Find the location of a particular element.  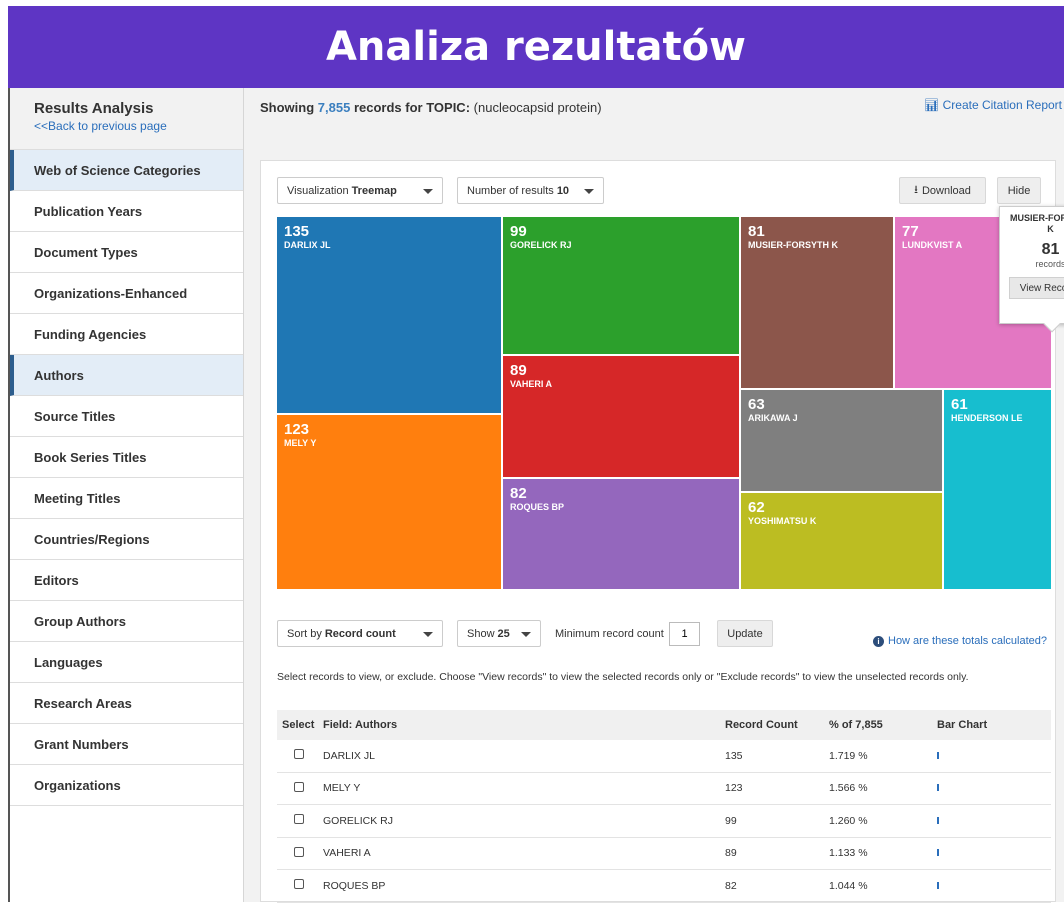

tooltip-records-label: records is located at coordinates (1032, 264).